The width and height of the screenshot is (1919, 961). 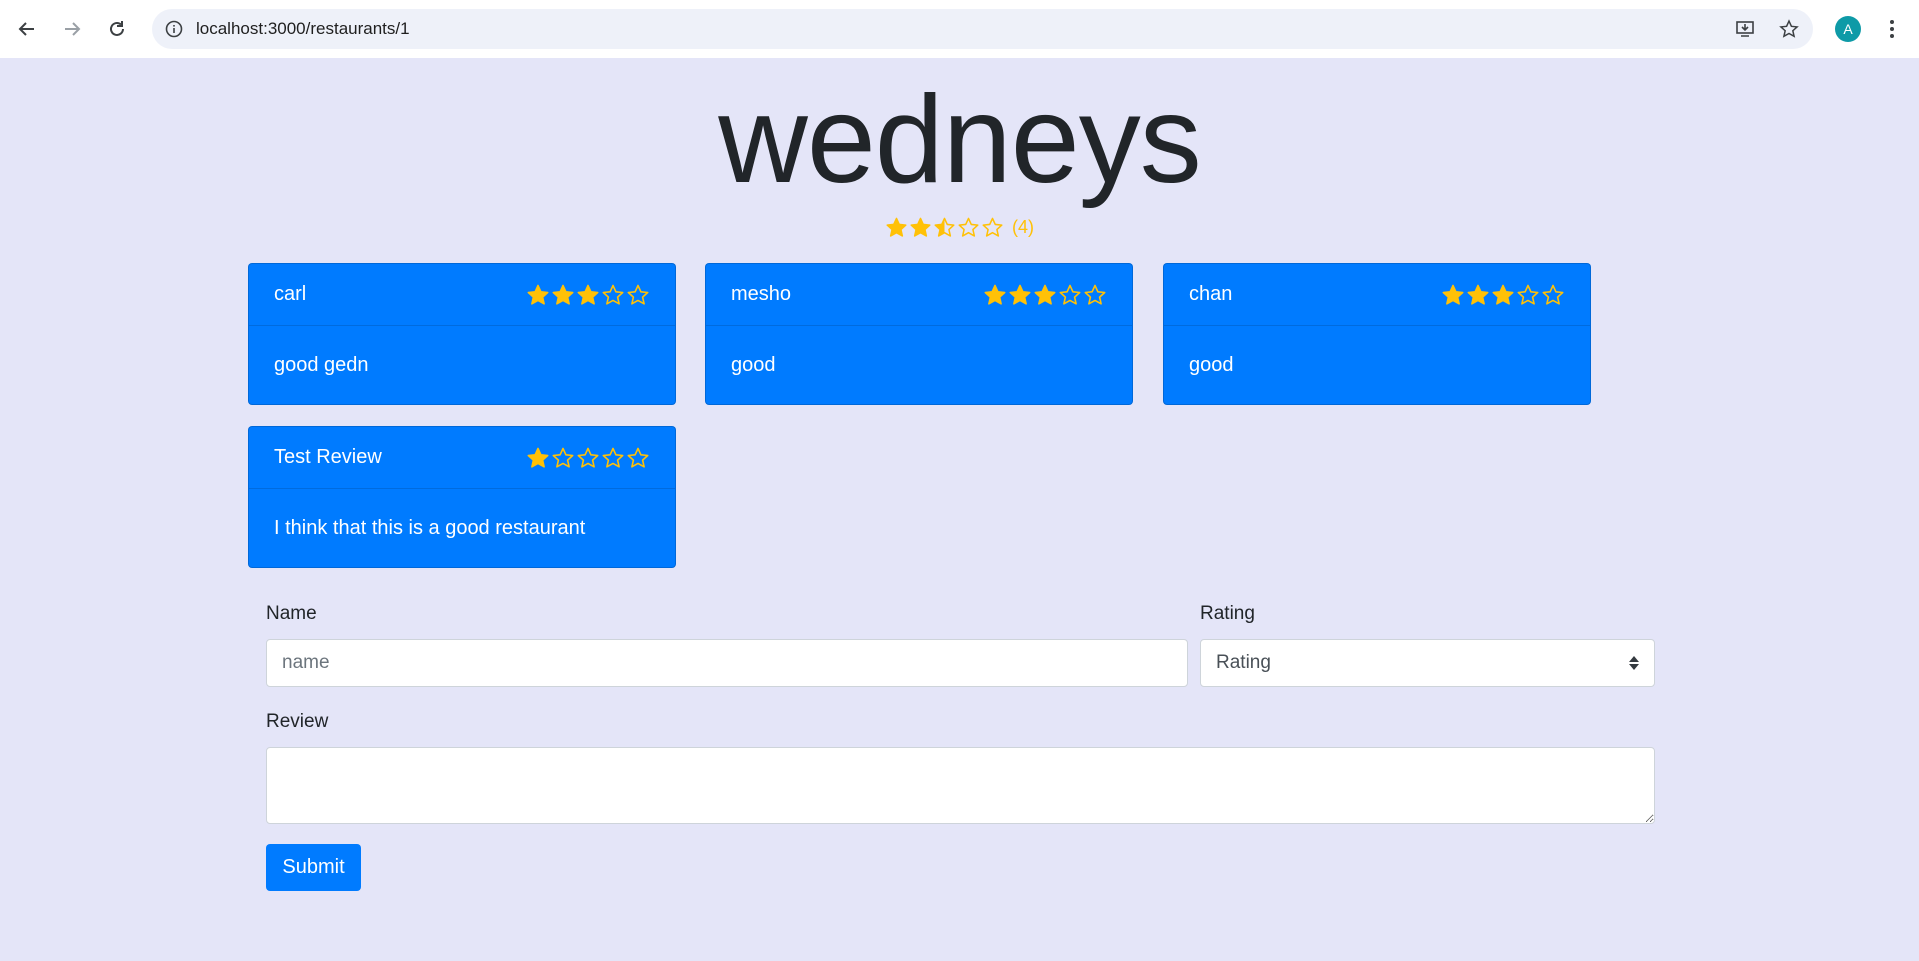 What do you see at coordinates (290, 294) in the screenshot?
I see `reviewer-name: carl` at bounding box center [290, 294].